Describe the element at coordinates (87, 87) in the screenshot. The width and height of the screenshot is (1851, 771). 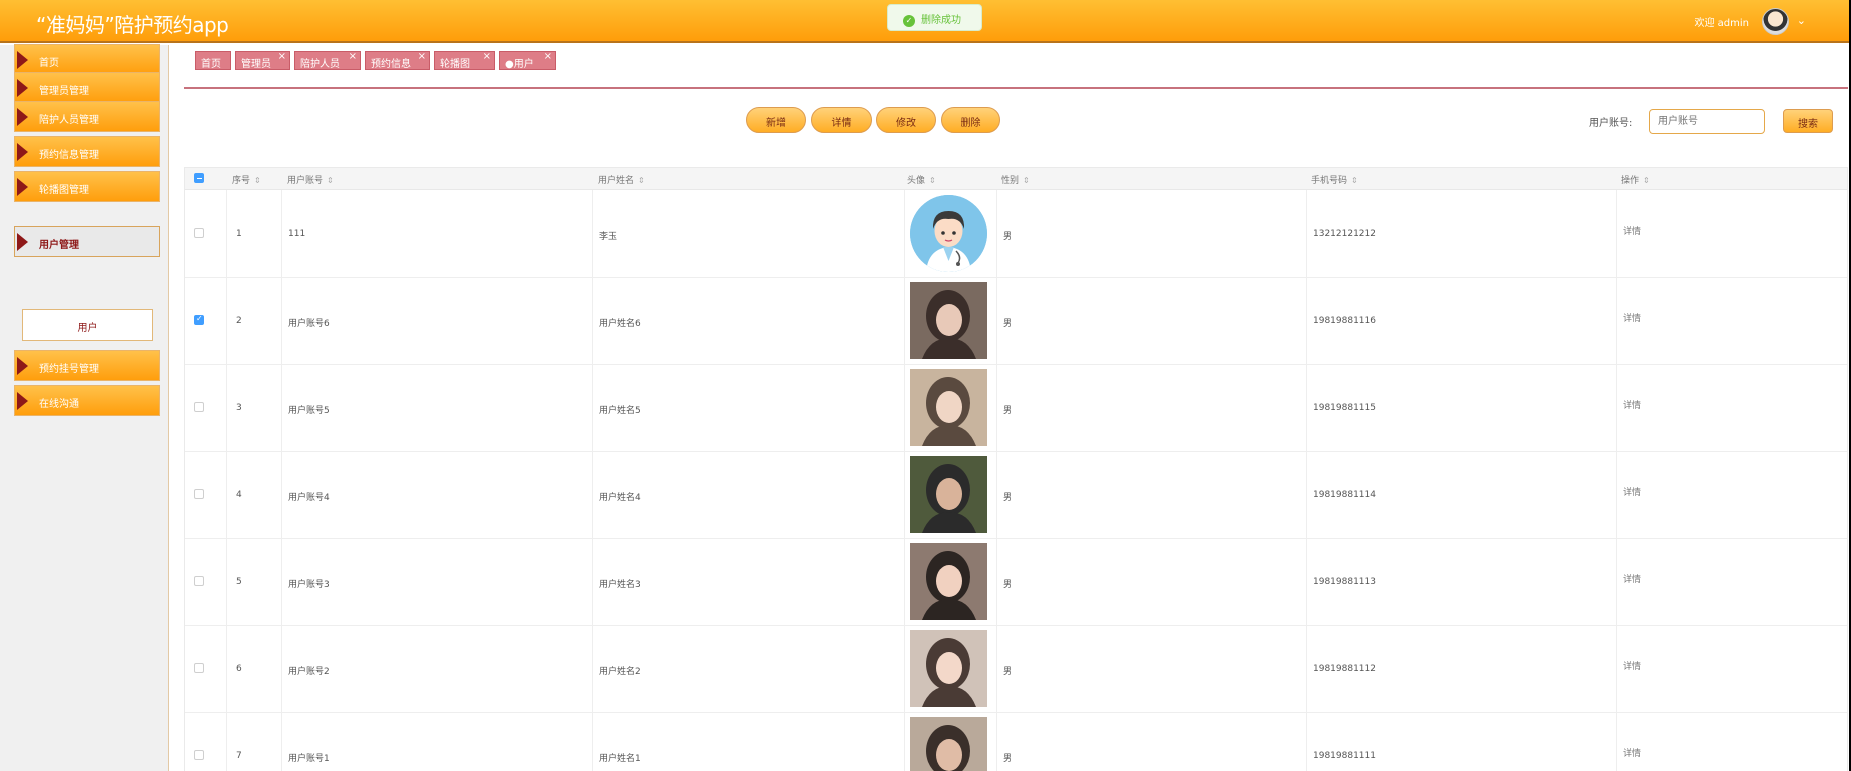
I see `sidebar-item-admin: 管理员管理` at that location.